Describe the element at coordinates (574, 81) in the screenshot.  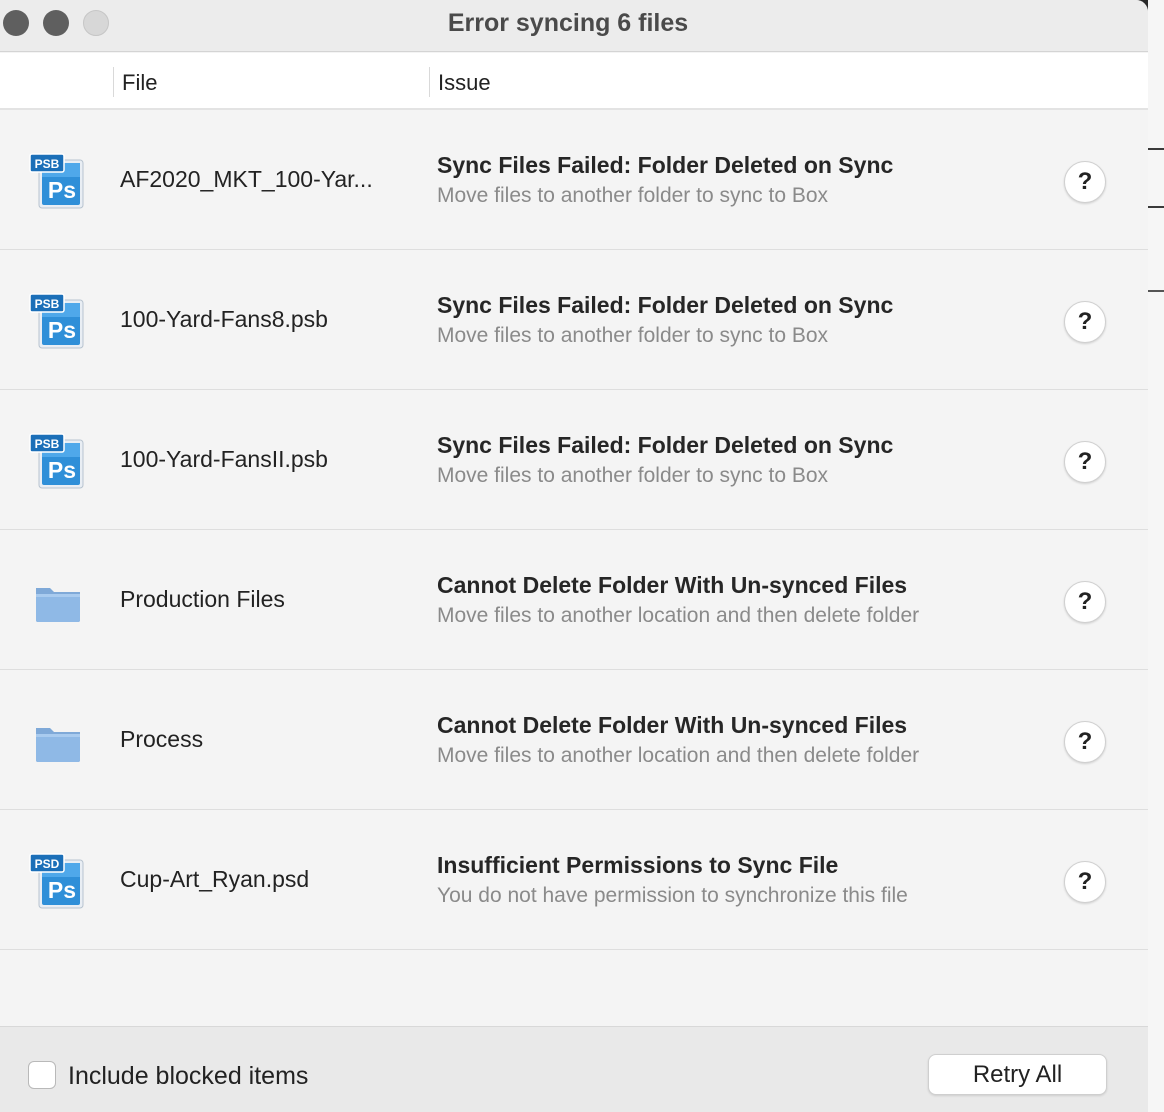
I see `table-header: File Issue` at that location.